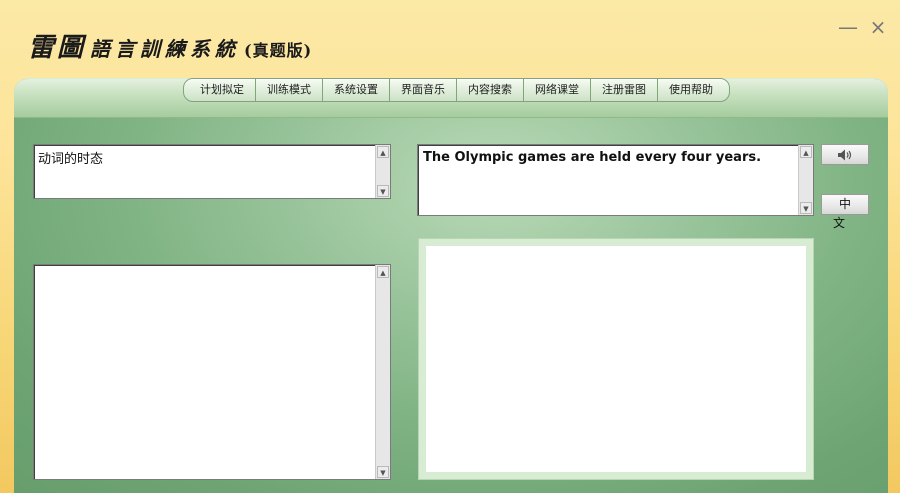 This screenshot has height=493, width=900. I want to click on tab-content-search: 内容搜索, so click(490, 90).